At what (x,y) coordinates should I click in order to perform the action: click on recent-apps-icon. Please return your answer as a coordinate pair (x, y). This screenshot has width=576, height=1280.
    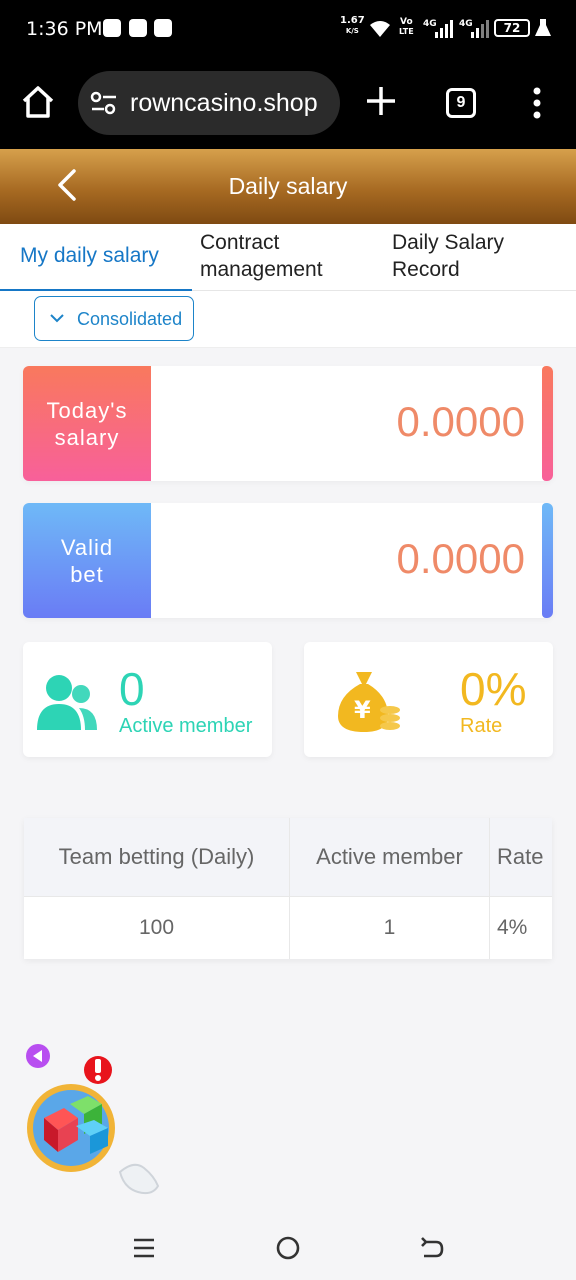
    Looking at the image, I should click on (144, 1248).